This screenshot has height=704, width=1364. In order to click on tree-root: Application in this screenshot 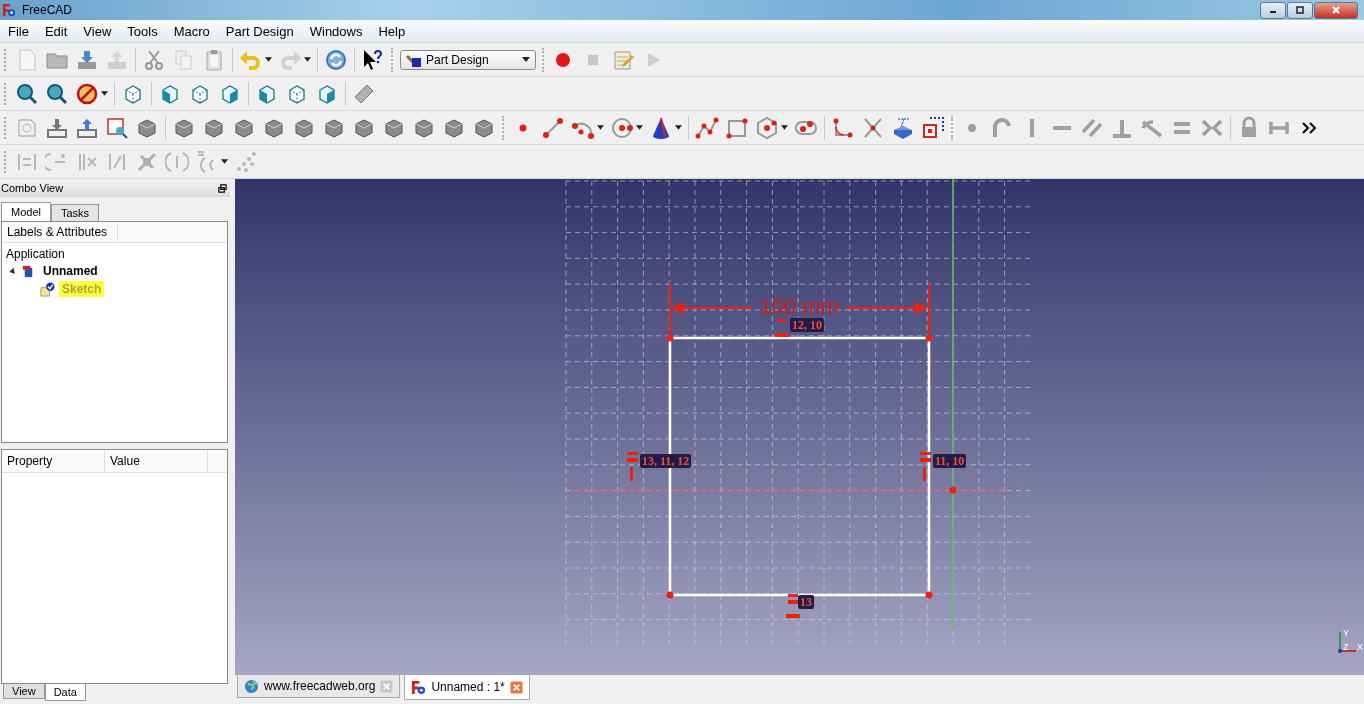, I will do `click(35, 254)`.